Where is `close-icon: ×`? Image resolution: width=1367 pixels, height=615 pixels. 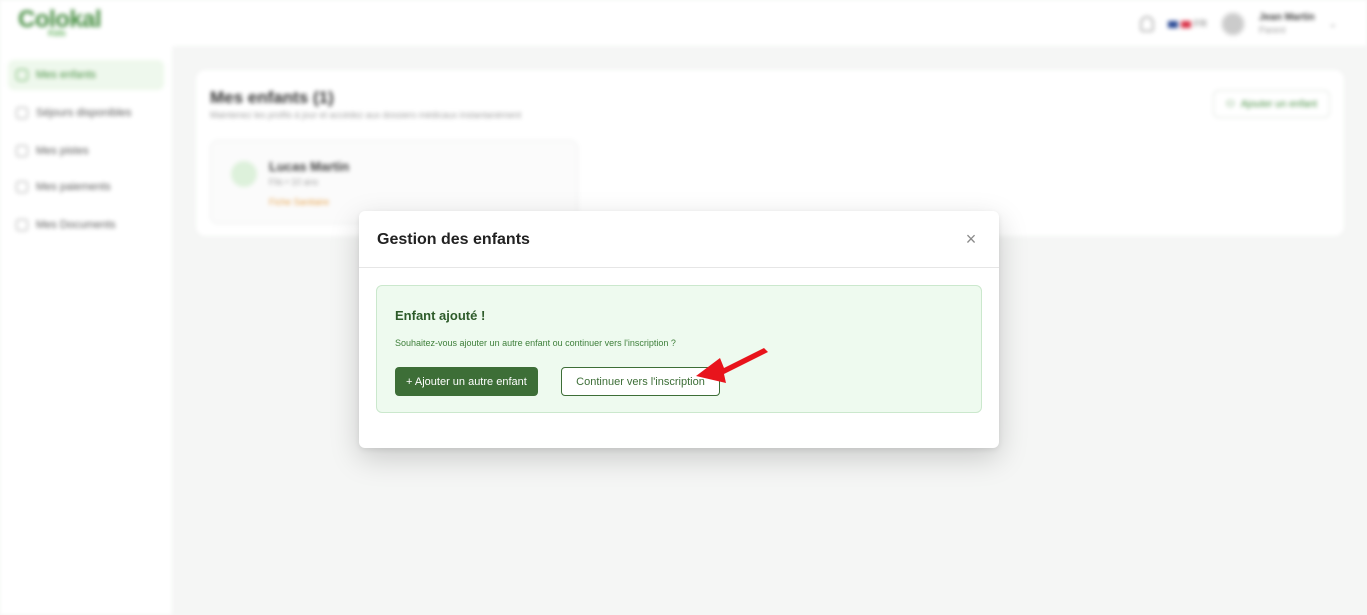 close-icon: × is located at coordinates (971, 239).